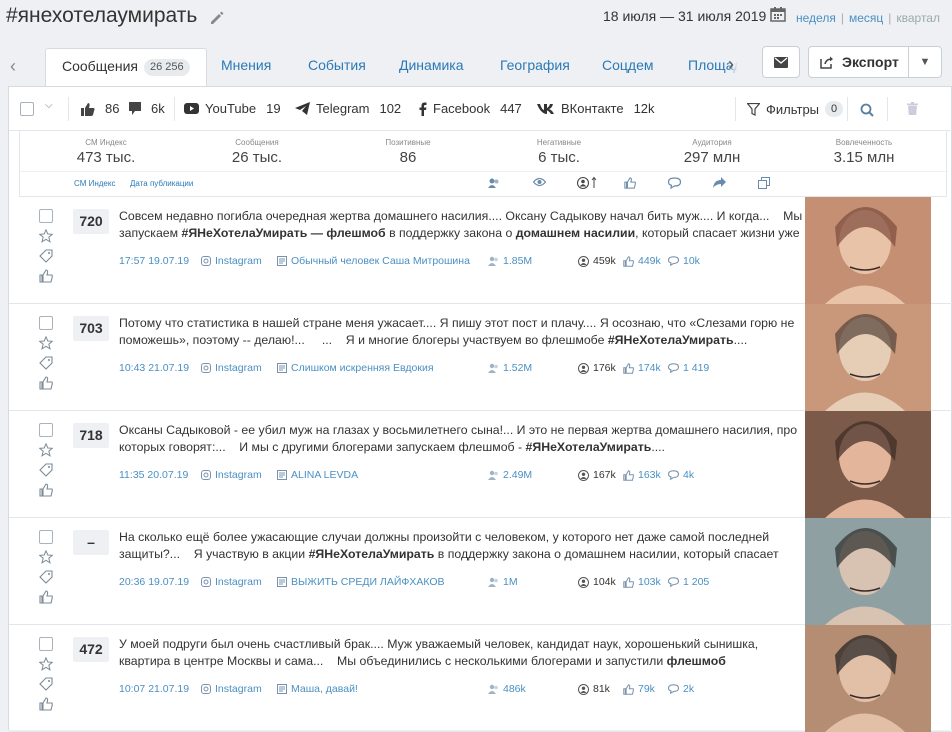 This screenshot has height=732, width=952. Describe the element at coordinates (719, 182) in the screenshot. I see `sort-shares-icon` at that location.